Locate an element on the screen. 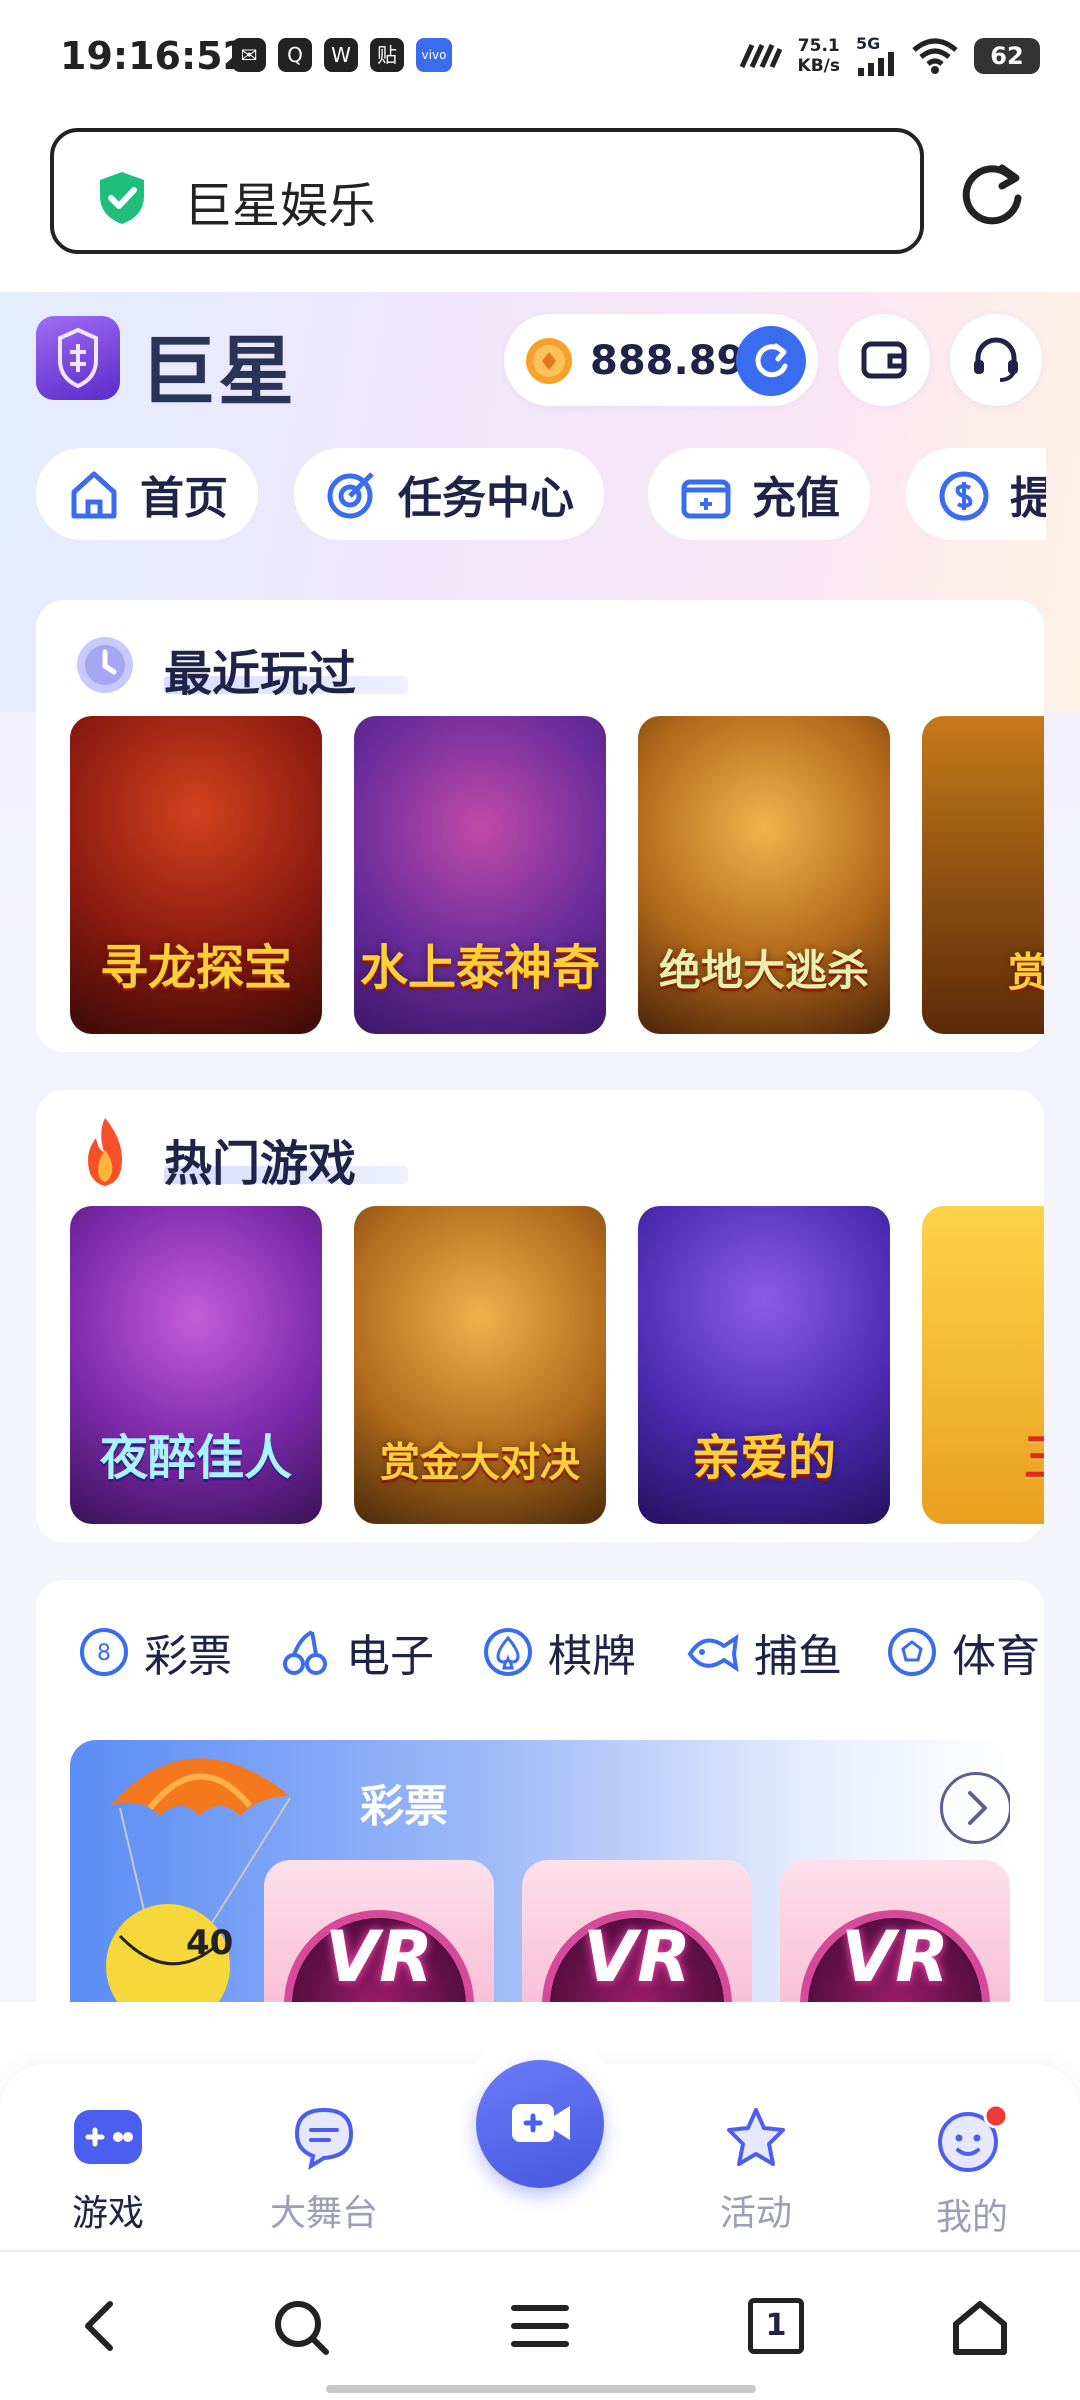 This screenshot has width=1080, height=2400. tab-label: 游戏 is located at coordinates (107, 2213).